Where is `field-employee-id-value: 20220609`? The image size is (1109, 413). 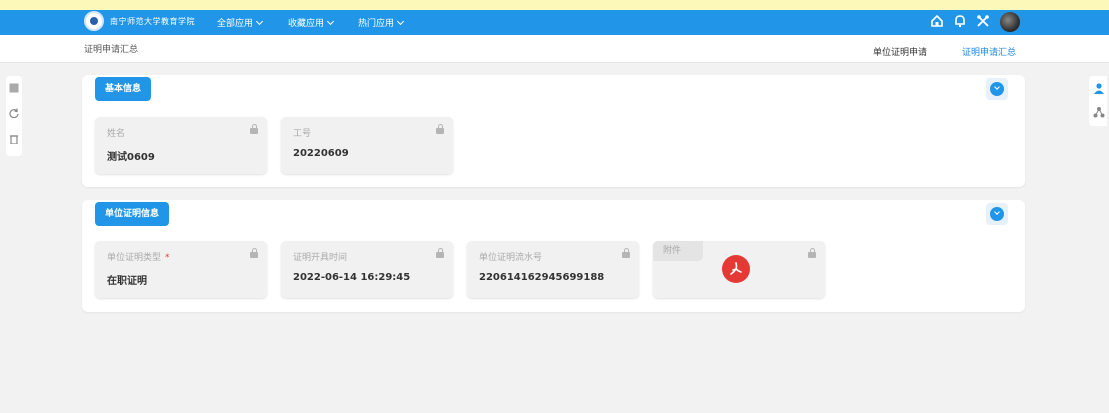
field-employee-id-value: 20220609 is located at coordinates (321, 153).